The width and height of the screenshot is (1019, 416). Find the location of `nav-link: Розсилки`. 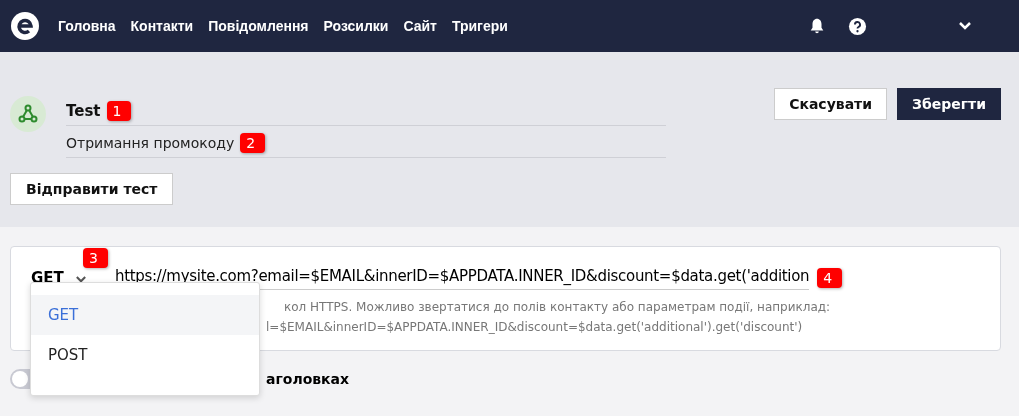

nav-link: Розсилки is located at coordinates (356, 26).